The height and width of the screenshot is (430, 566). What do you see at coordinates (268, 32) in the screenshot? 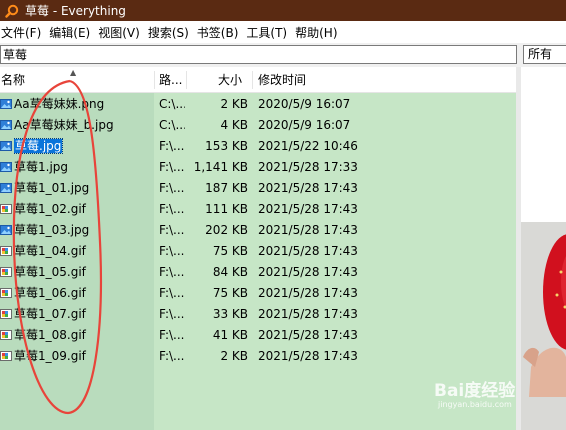
I see `menu-tools: 工具(T)` at bounding box center [268, 32].